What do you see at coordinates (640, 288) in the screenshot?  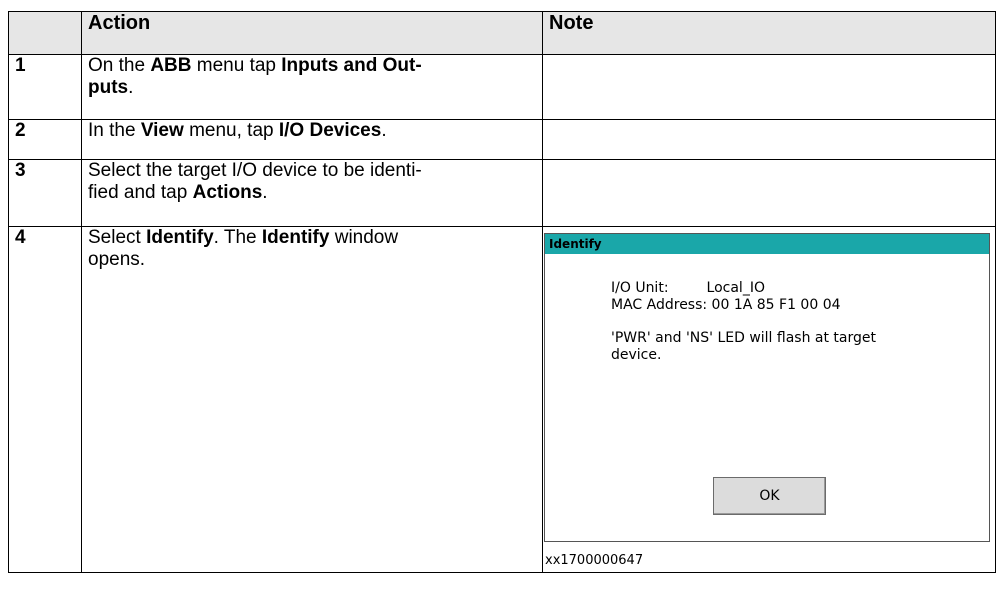 I see `io-unit-label: I/O Unit:` at bounding box center [640, 288].